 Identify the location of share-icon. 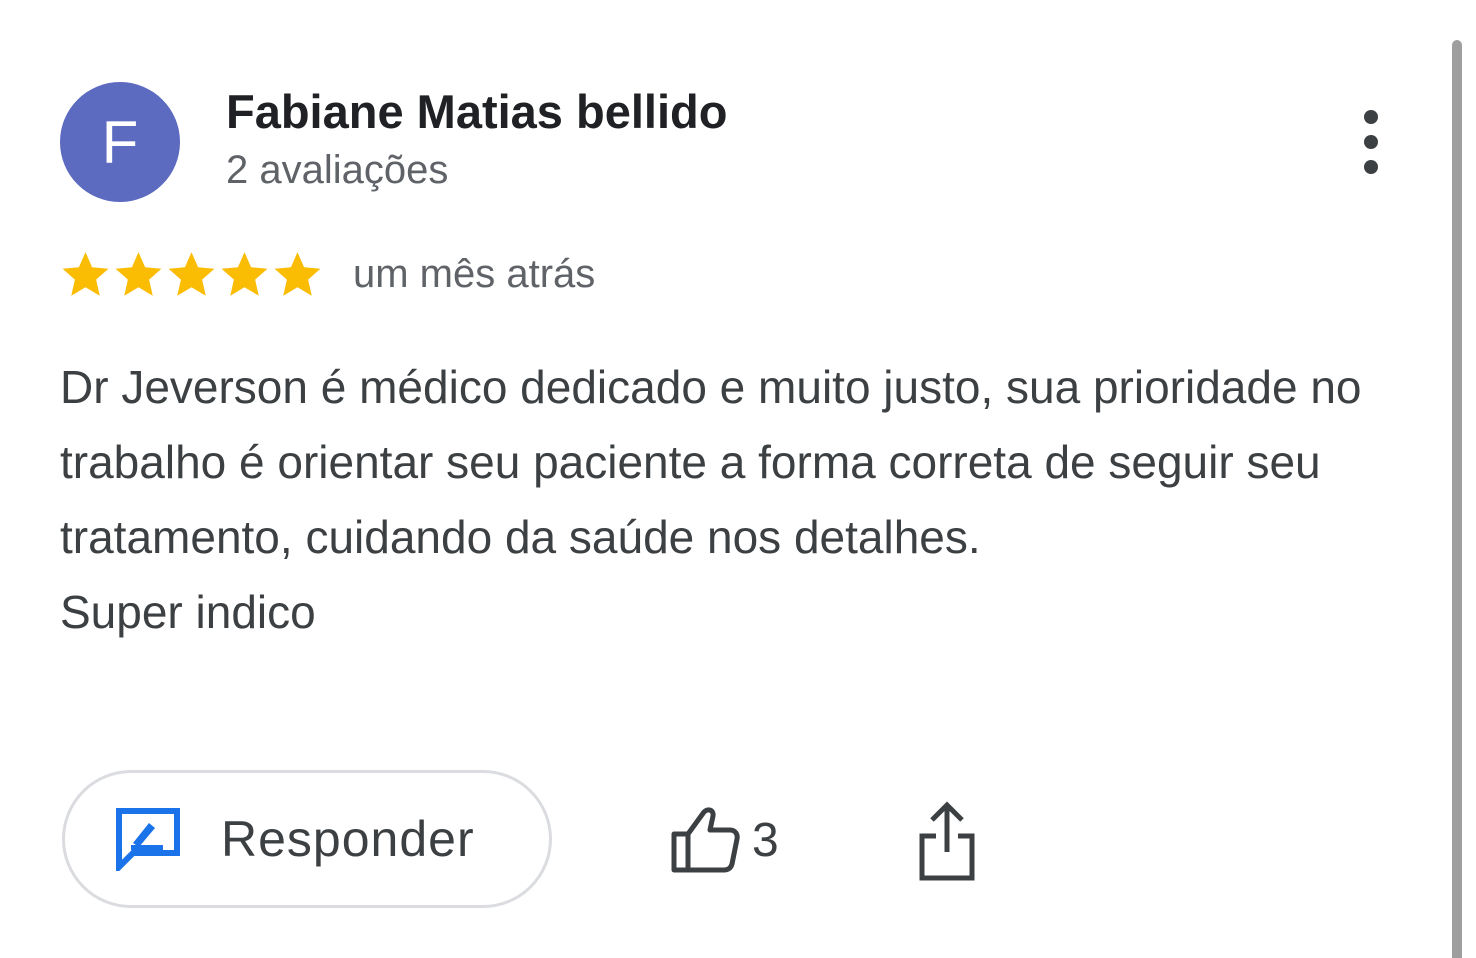
(947, 842).